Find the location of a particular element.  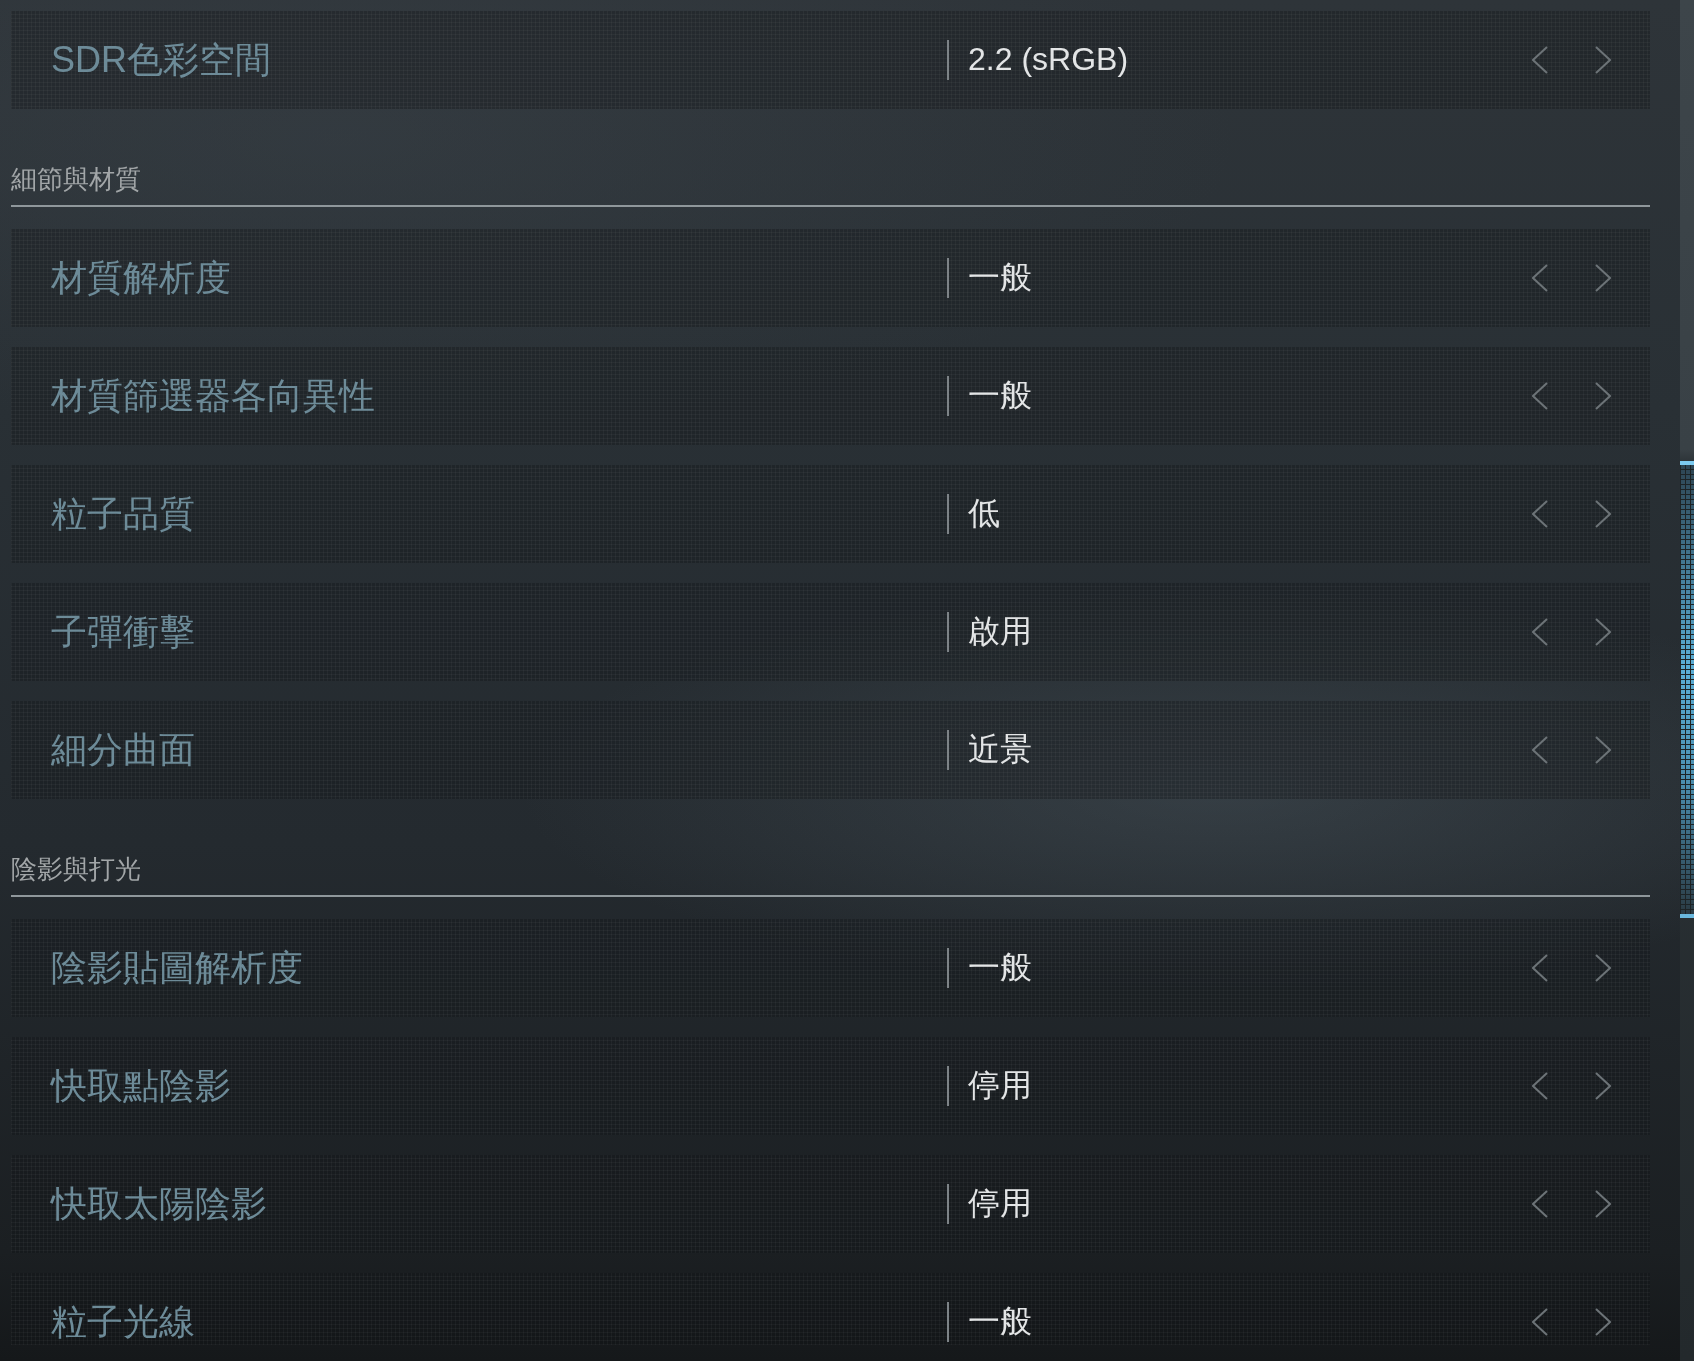

setting-value: 近景 is located at coordinates (1000, 749).